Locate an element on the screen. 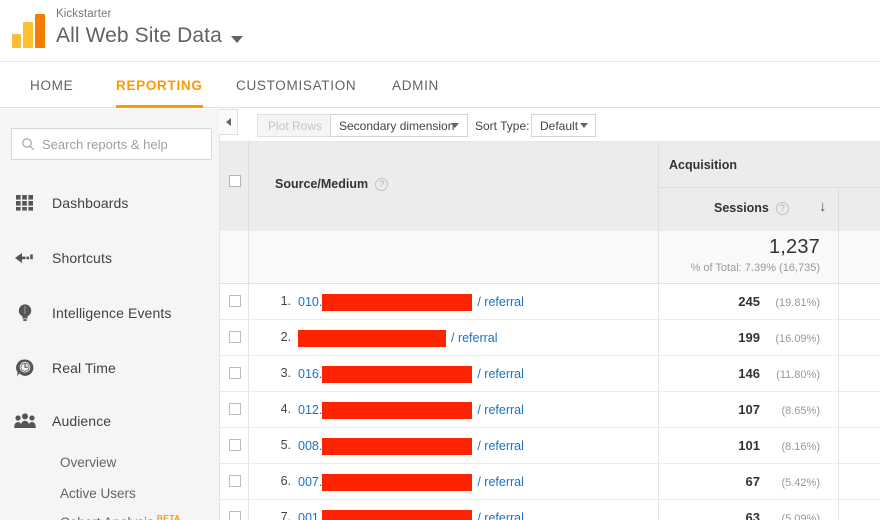 This screenshot has height=520, width=880. tab-reporting: REPORTING is located at coordinates (159, 85).